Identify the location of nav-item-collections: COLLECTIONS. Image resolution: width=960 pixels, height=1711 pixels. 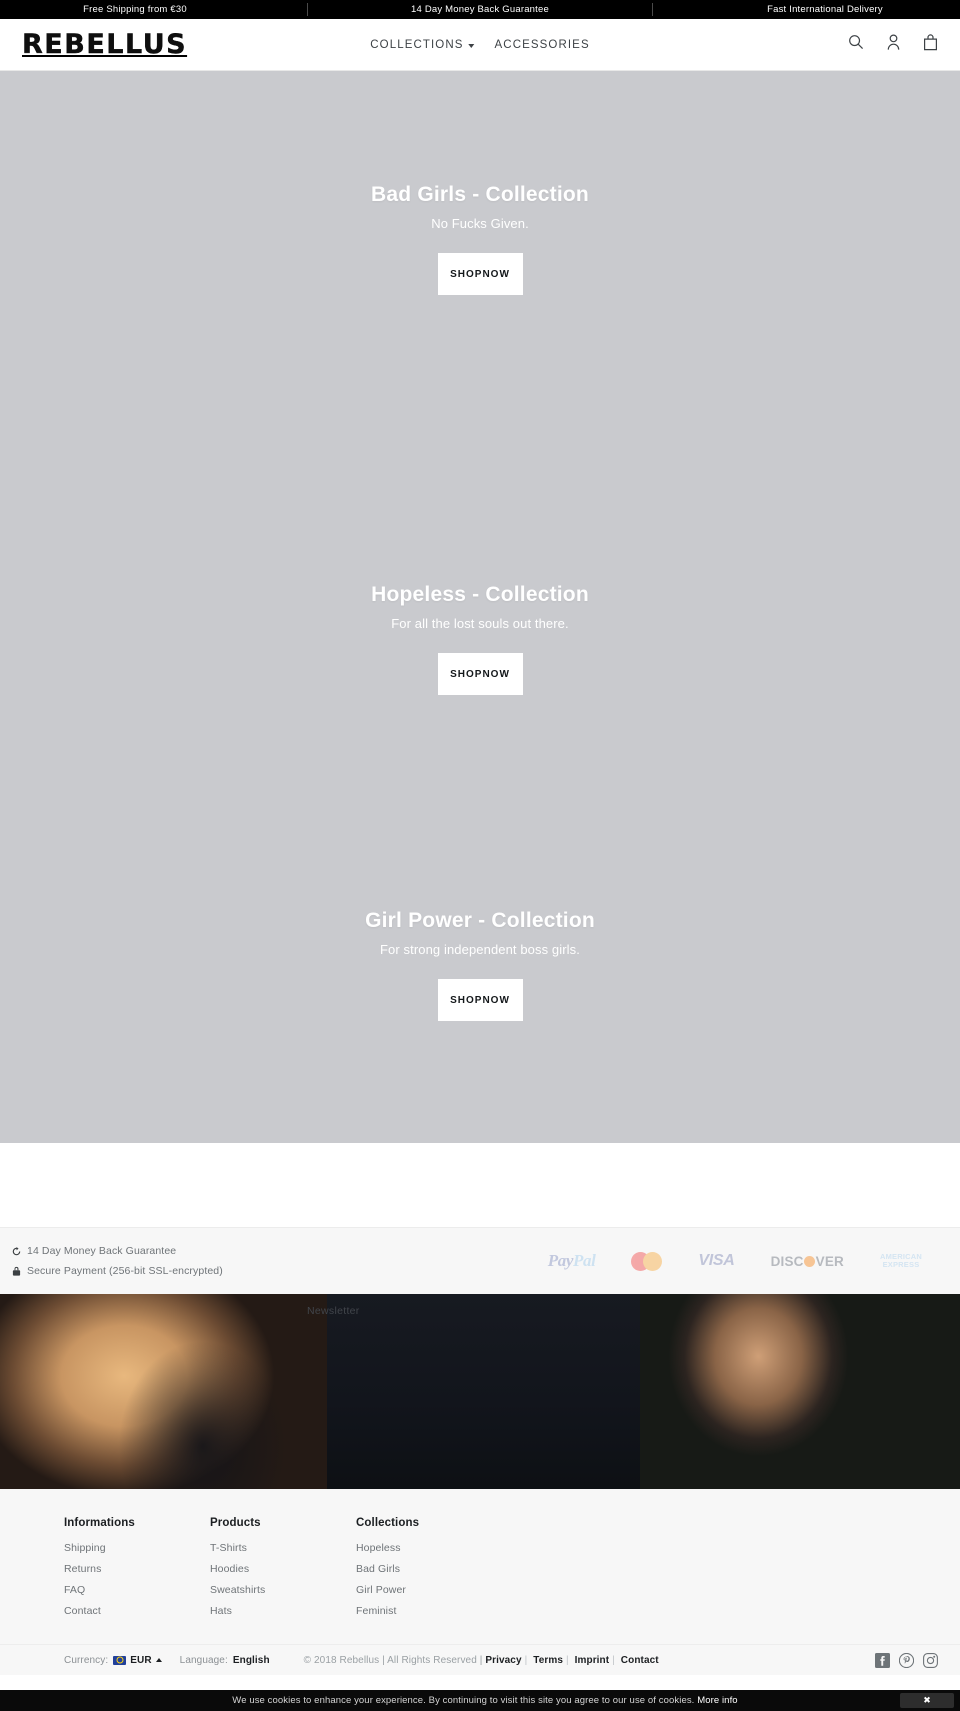
(422, 44).